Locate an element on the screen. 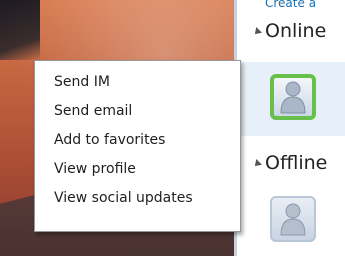  contact-avatar-offline is located at coordinates (293, 219).